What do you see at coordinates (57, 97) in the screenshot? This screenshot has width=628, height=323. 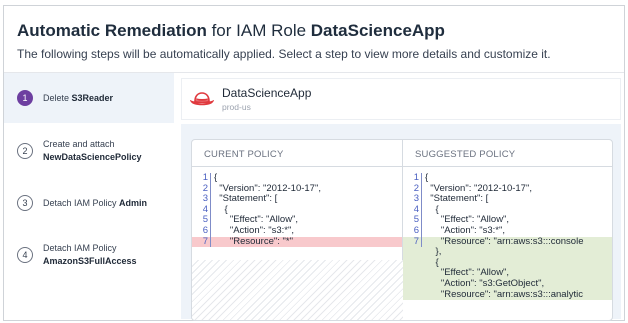 I see `step-label-prefix: Delete` at bounding box center [57, 97].